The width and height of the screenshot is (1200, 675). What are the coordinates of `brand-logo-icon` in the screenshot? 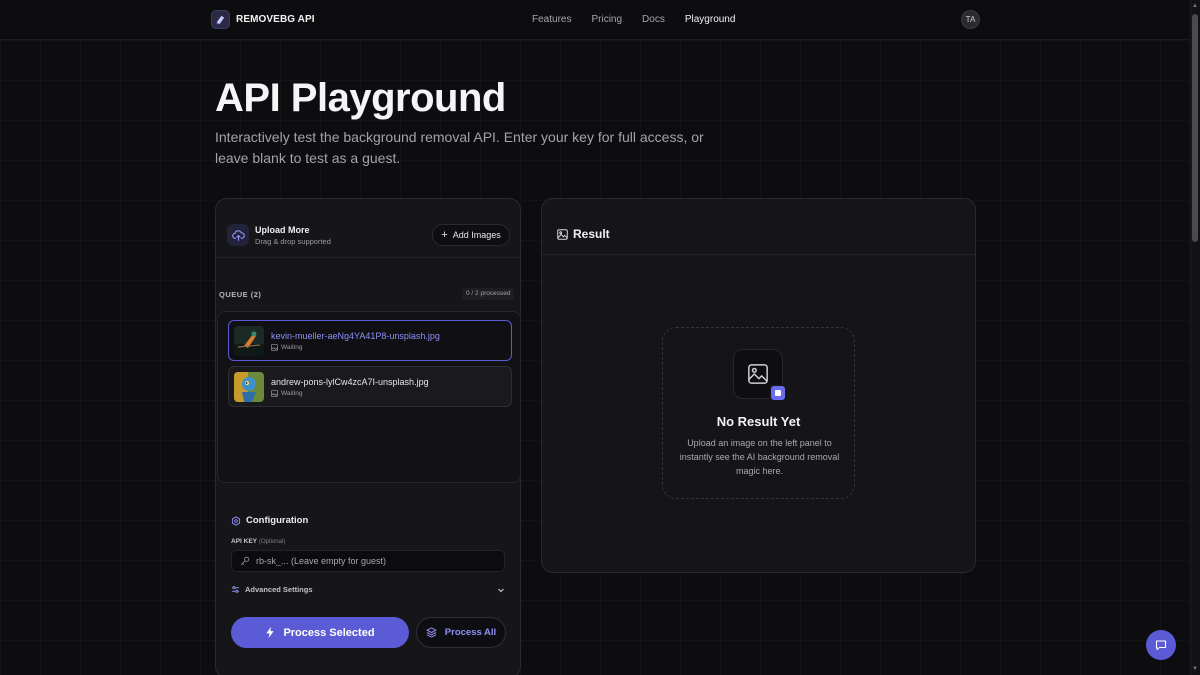 It's located at (220, 19).